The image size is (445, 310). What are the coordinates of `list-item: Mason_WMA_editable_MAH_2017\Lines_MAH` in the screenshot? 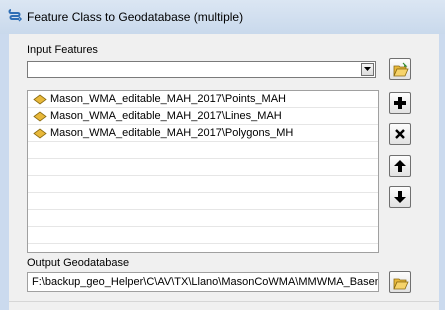 It's located at (203, 116).